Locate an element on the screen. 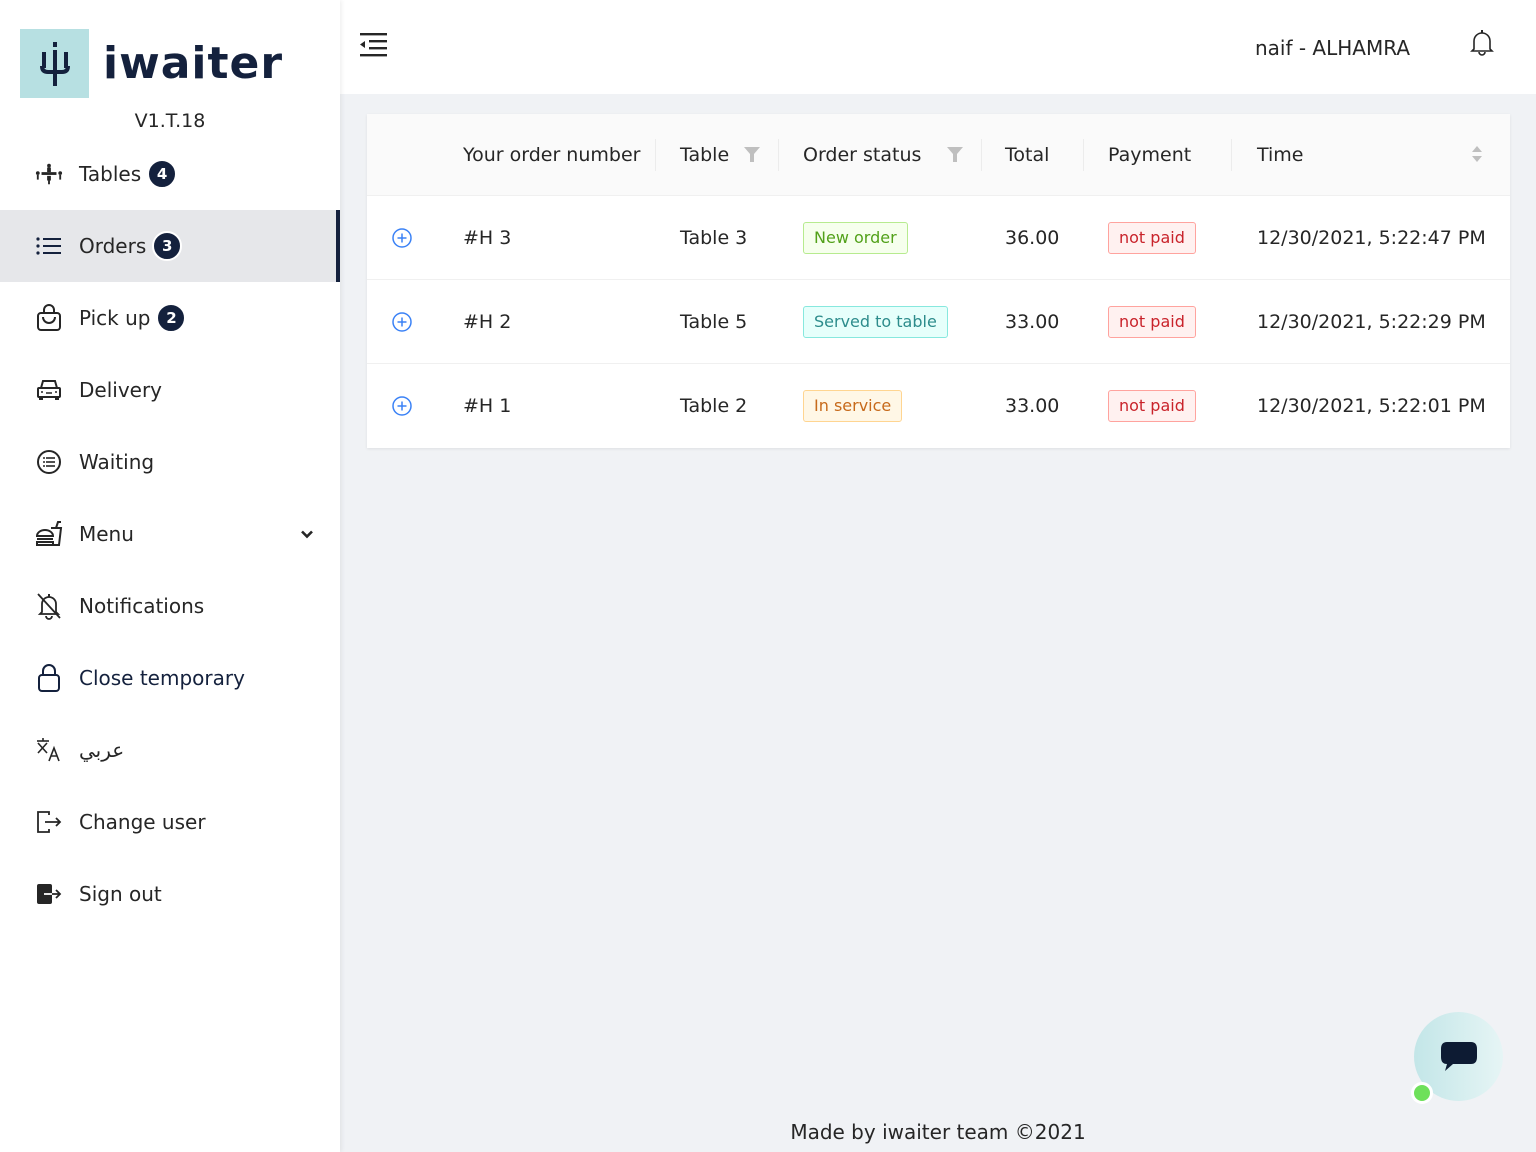 This screenshot has height=1152, width=1536. sidebar-item-tables: Tables 4 is located at coordinates (170, 174).